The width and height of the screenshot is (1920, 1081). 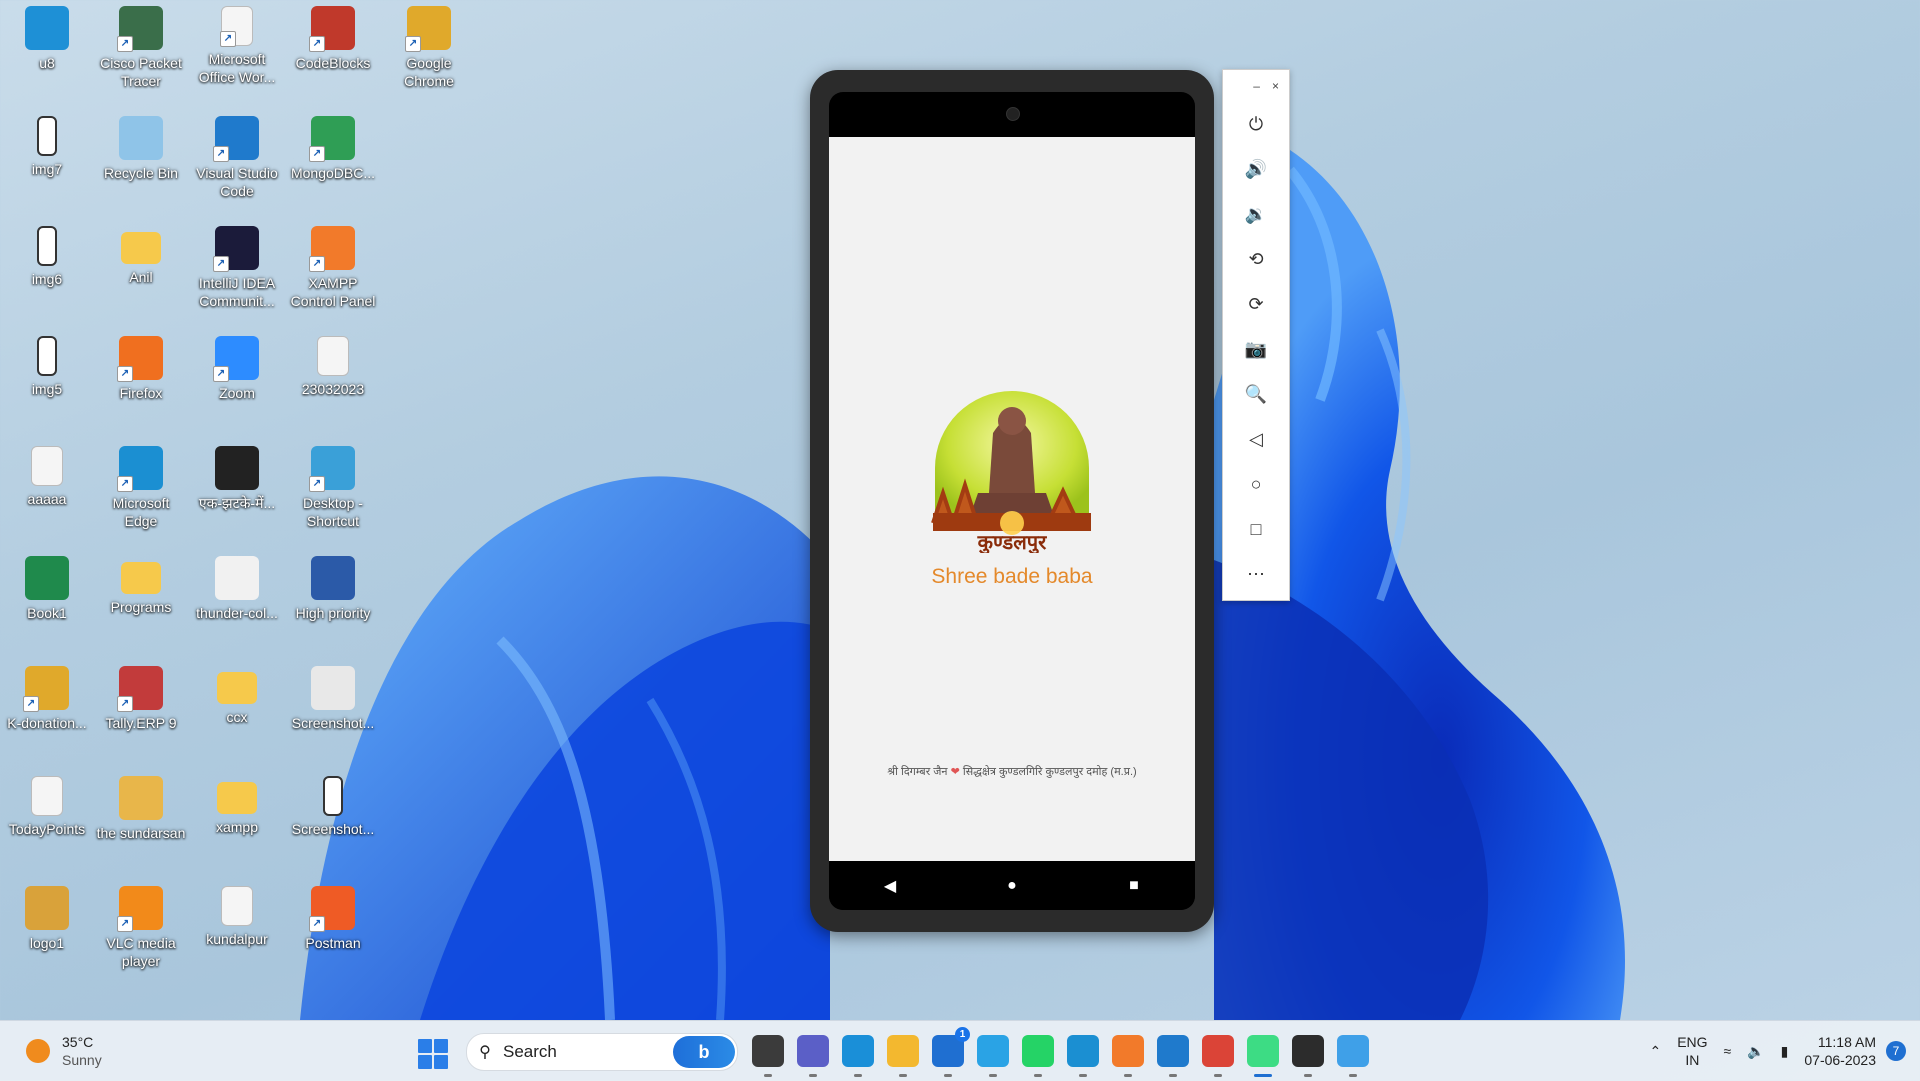 I want to click on xampp-icon, so click(x=1128, y=1056).